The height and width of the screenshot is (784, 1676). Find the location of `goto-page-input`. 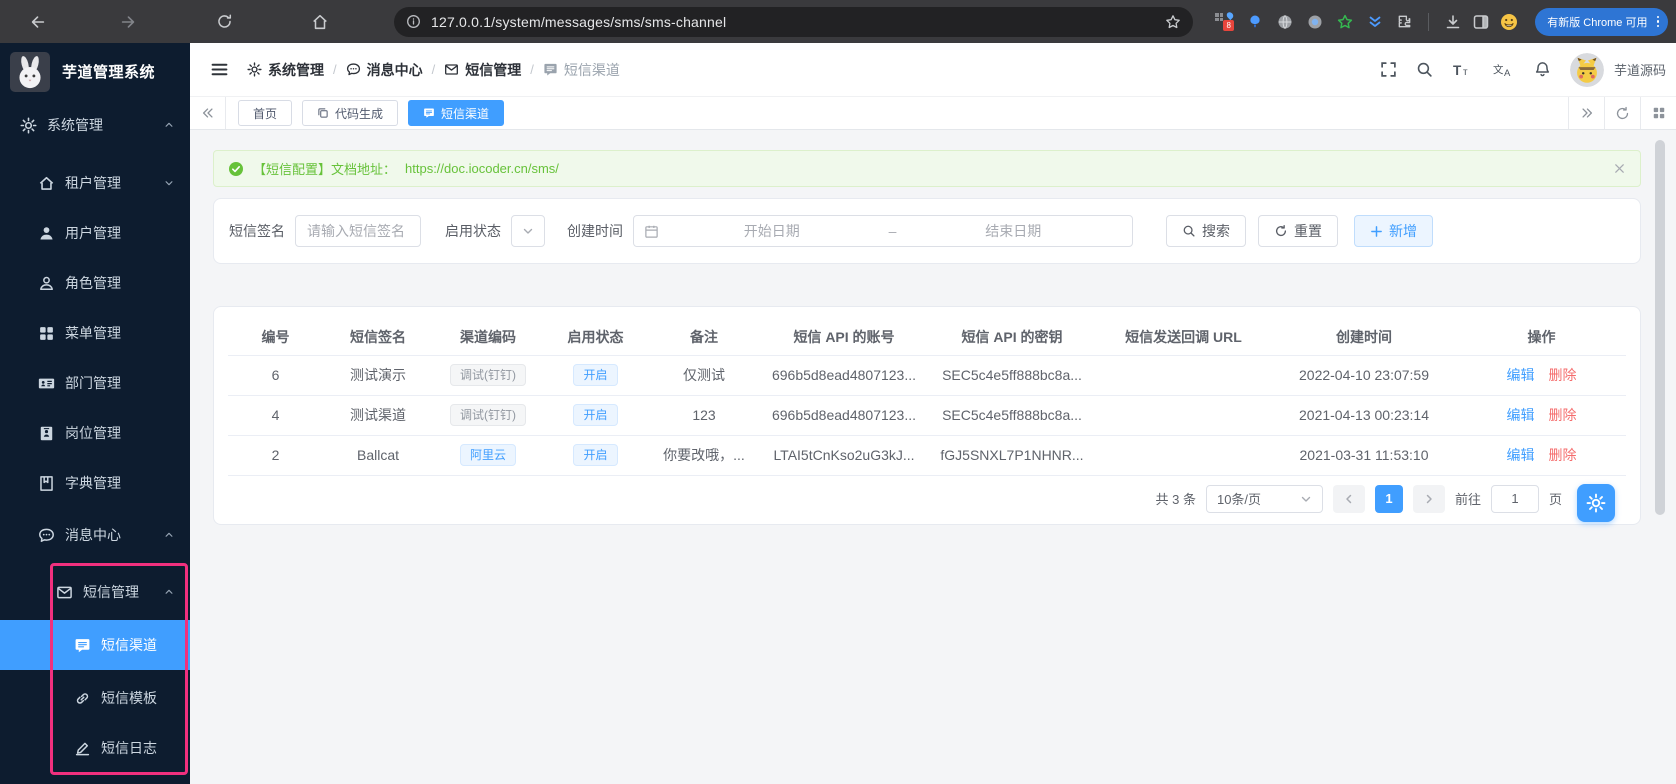

goto-page-input is located at coordinates (1514, 498).